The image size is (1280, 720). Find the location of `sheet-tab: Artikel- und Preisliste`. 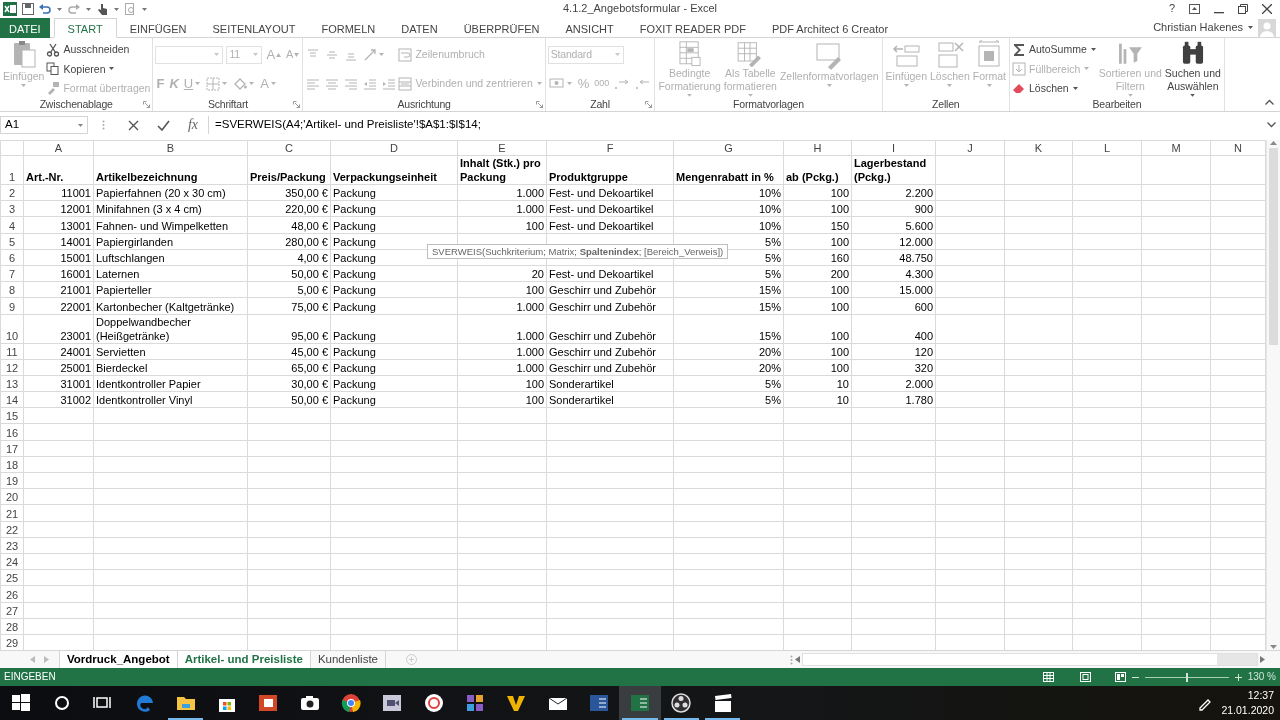

sheet-tab: Artikel- und Preisliste is located at coordinates (244, 659).